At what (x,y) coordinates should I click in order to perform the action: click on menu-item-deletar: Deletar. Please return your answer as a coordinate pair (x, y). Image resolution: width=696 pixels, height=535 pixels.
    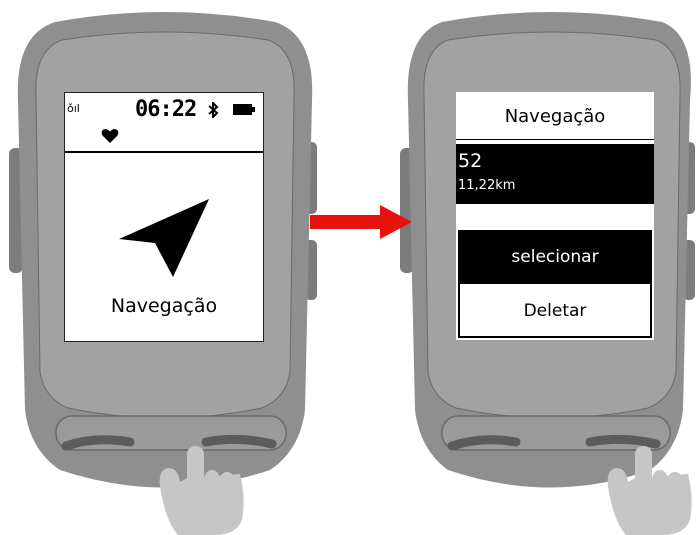
    Looking at the image, I should click on (555, 311).